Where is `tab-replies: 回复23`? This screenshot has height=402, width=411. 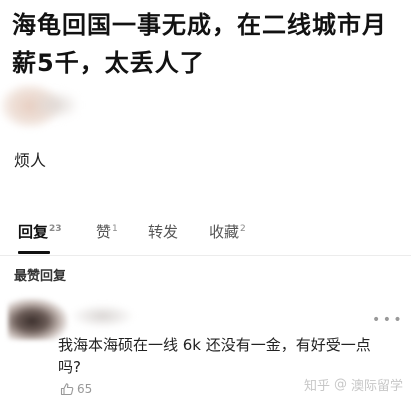 tab-replies: 回复23 is located at coordinates (40, 231).